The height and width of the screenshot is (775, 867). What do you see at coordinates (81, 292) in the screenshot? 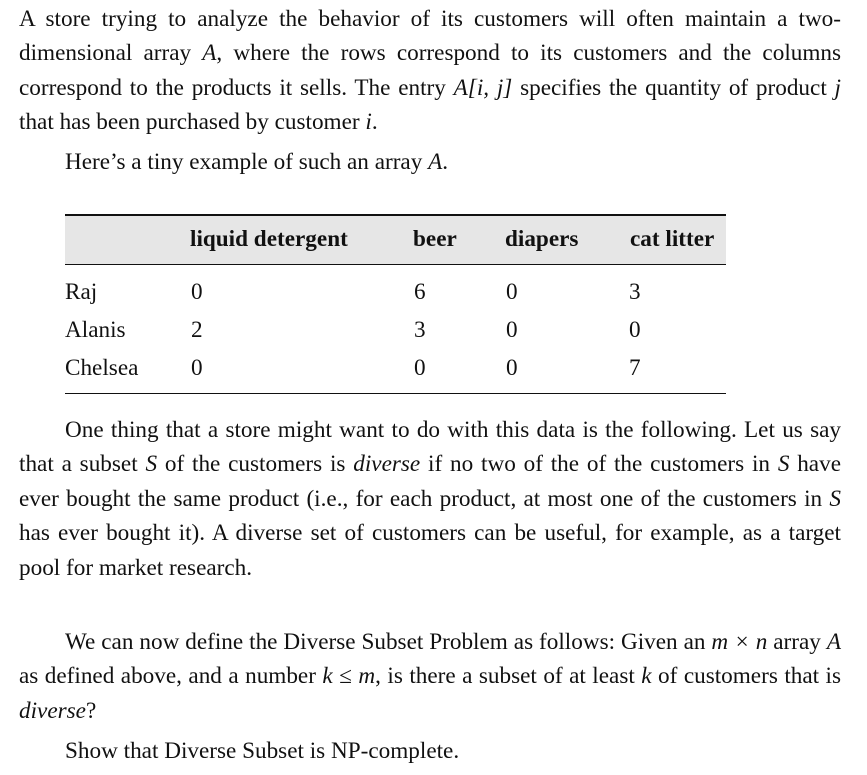
I see `row-name-raj: Raj` at bounding box center [81, 292].